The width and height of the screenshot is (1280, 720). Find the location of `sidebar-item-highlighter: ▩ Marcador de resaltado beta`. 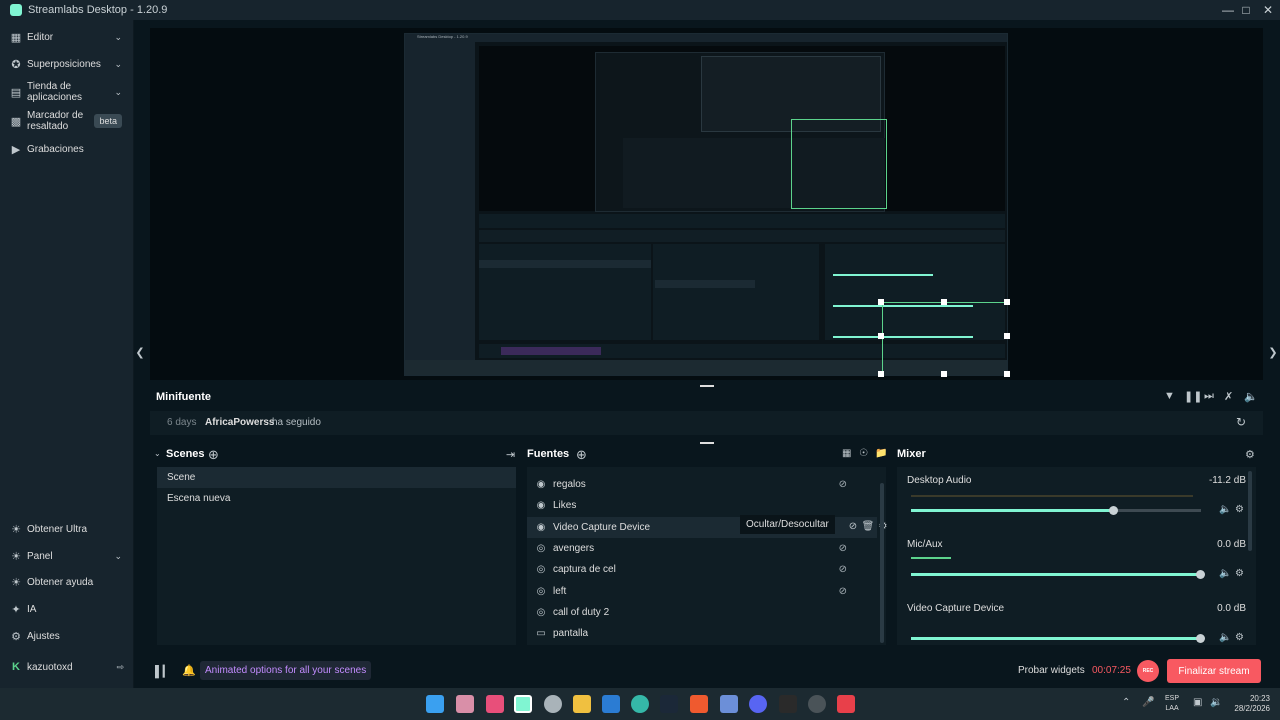

sidebar-item-highlighter: ▩ Marcador de resaltado beta is located at coordinates (67, 121).